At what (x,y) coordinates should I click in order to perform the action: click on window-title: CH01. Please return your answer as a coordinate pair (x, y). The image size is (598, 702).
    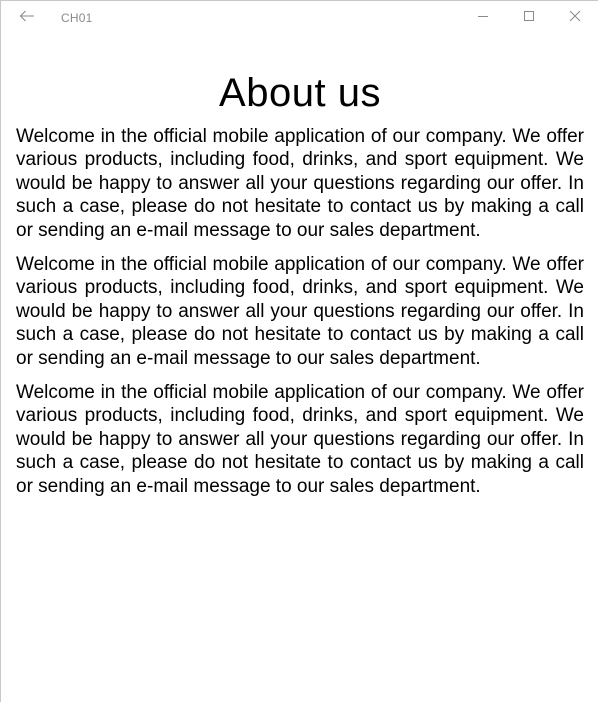
    Looking at the image, I should click on (77, 18).